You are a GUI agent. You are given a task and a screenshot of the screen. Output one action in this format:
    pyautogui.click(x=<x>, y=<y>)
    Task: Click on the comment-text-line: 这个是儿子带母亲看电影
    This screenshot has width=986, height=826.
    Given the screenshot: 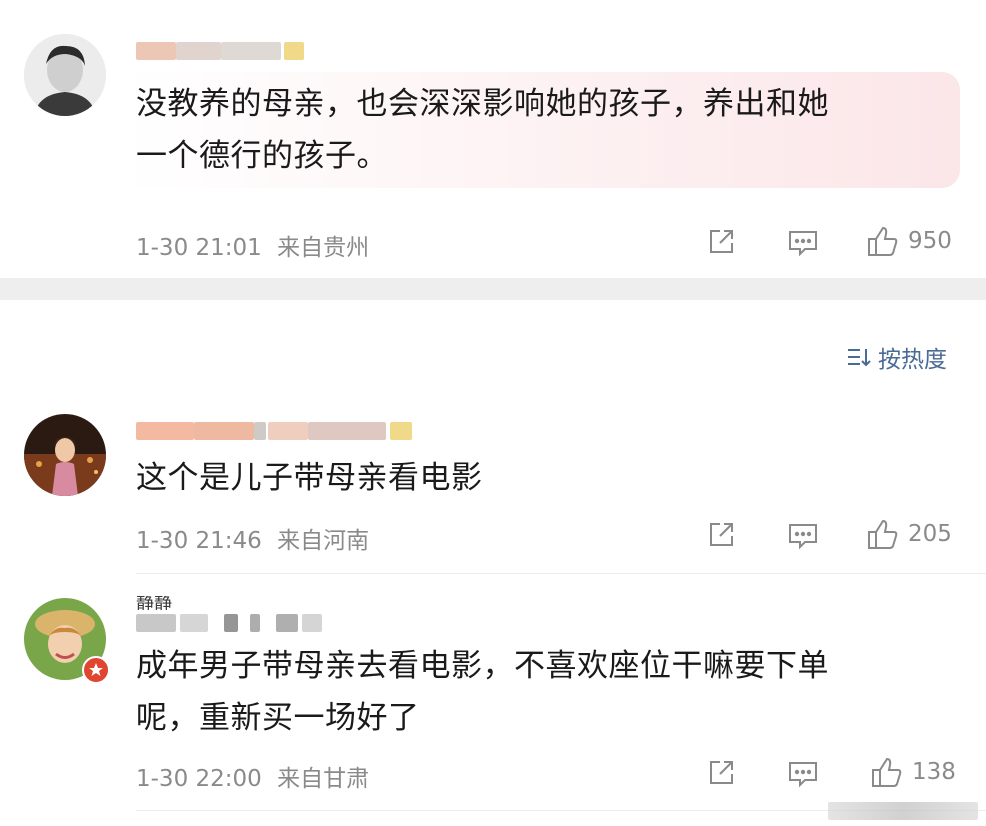 What is the action you would take?
    pyautogui.click(x=309, y=478)
    